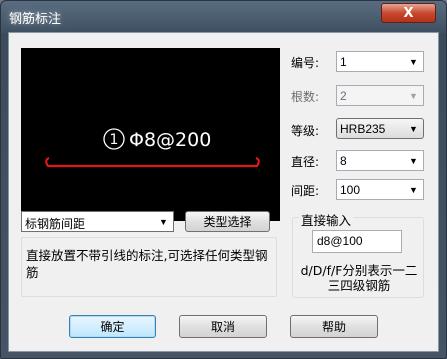 The image size is (447, 359). What do you see at coordinates (152, 162) in the screenshot?
I see `rebar-line` at bounding box center [152, 162].